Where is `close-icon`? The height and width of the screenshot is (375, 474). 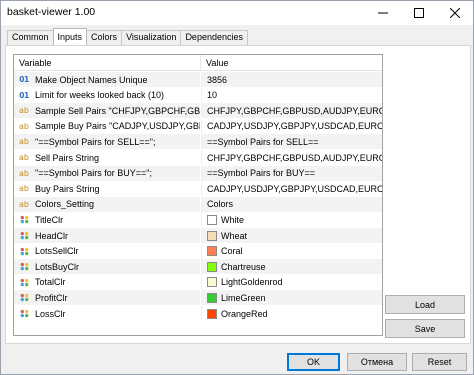 close-icon is located at coordinates (455, 13).